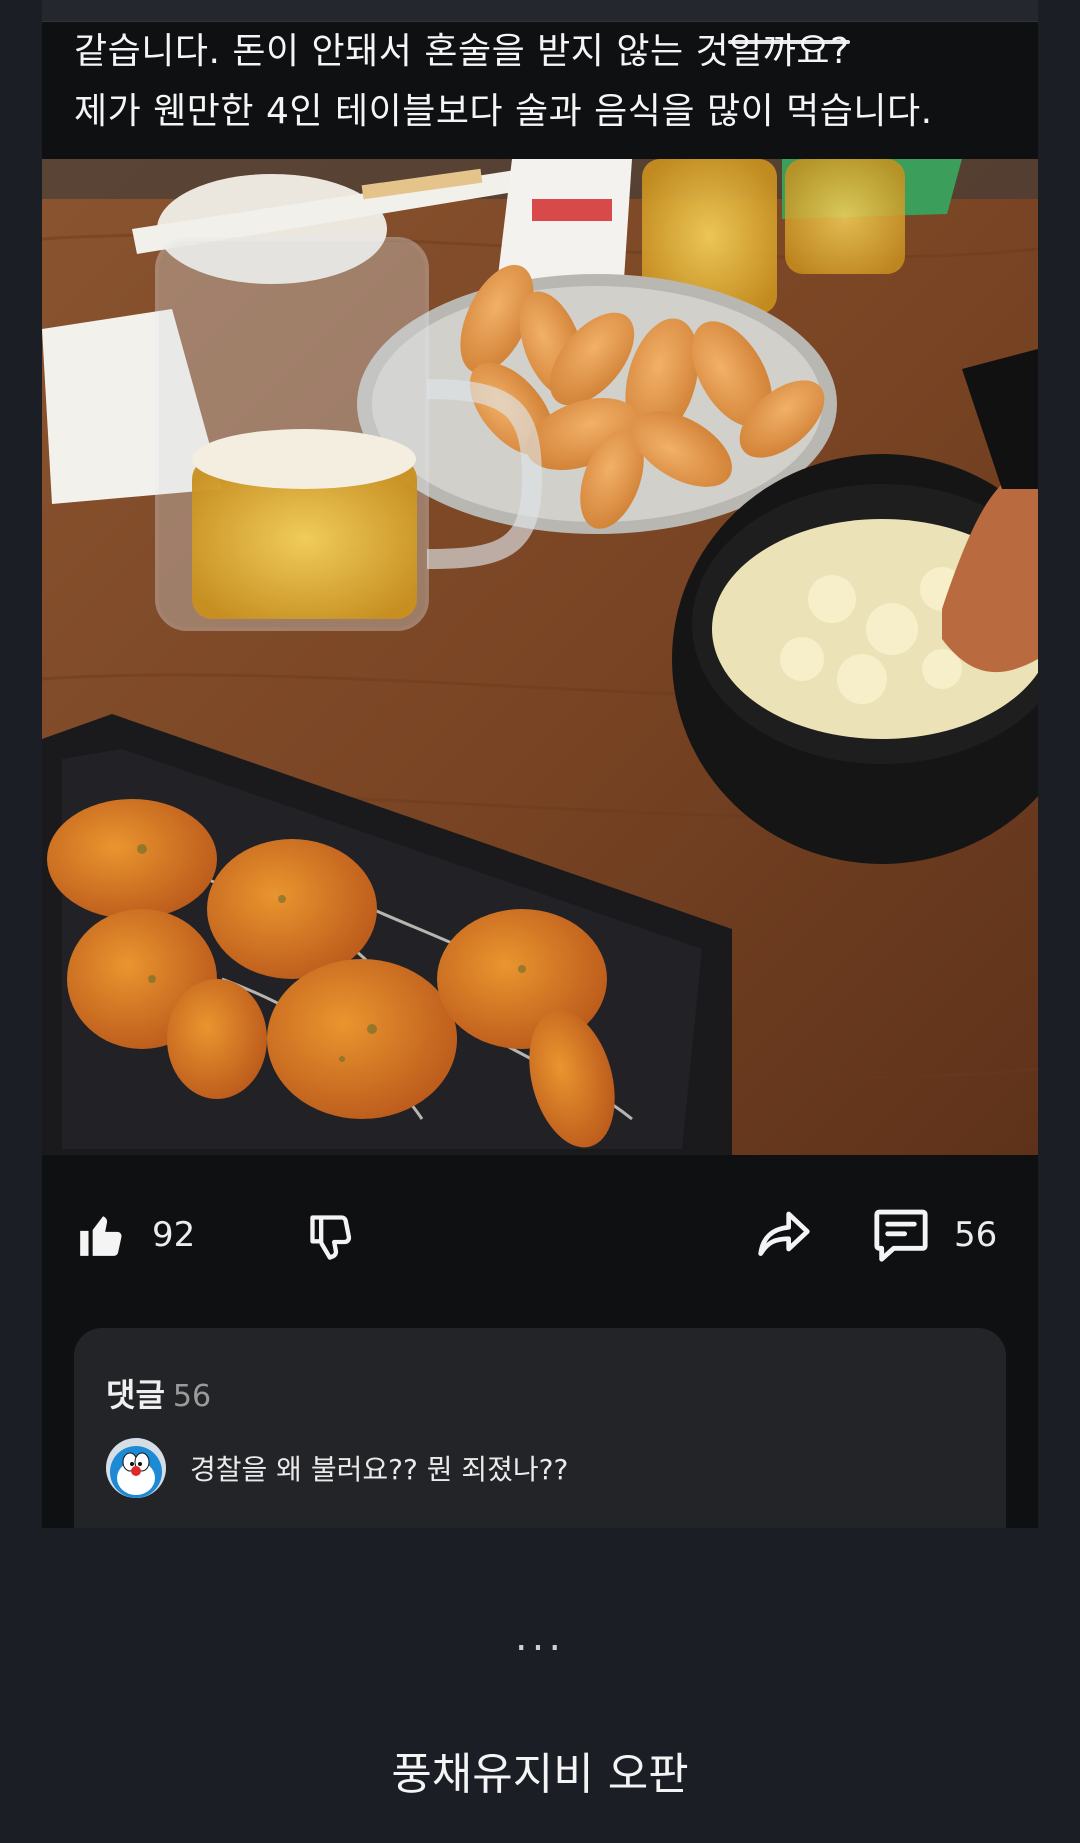 The width and height of the screenshot is (1080, 1843). What do you see at coordinates (135, 1395) in the screenshot?
I see `comments-title: 댓글` at bounding box center [135, 1395].